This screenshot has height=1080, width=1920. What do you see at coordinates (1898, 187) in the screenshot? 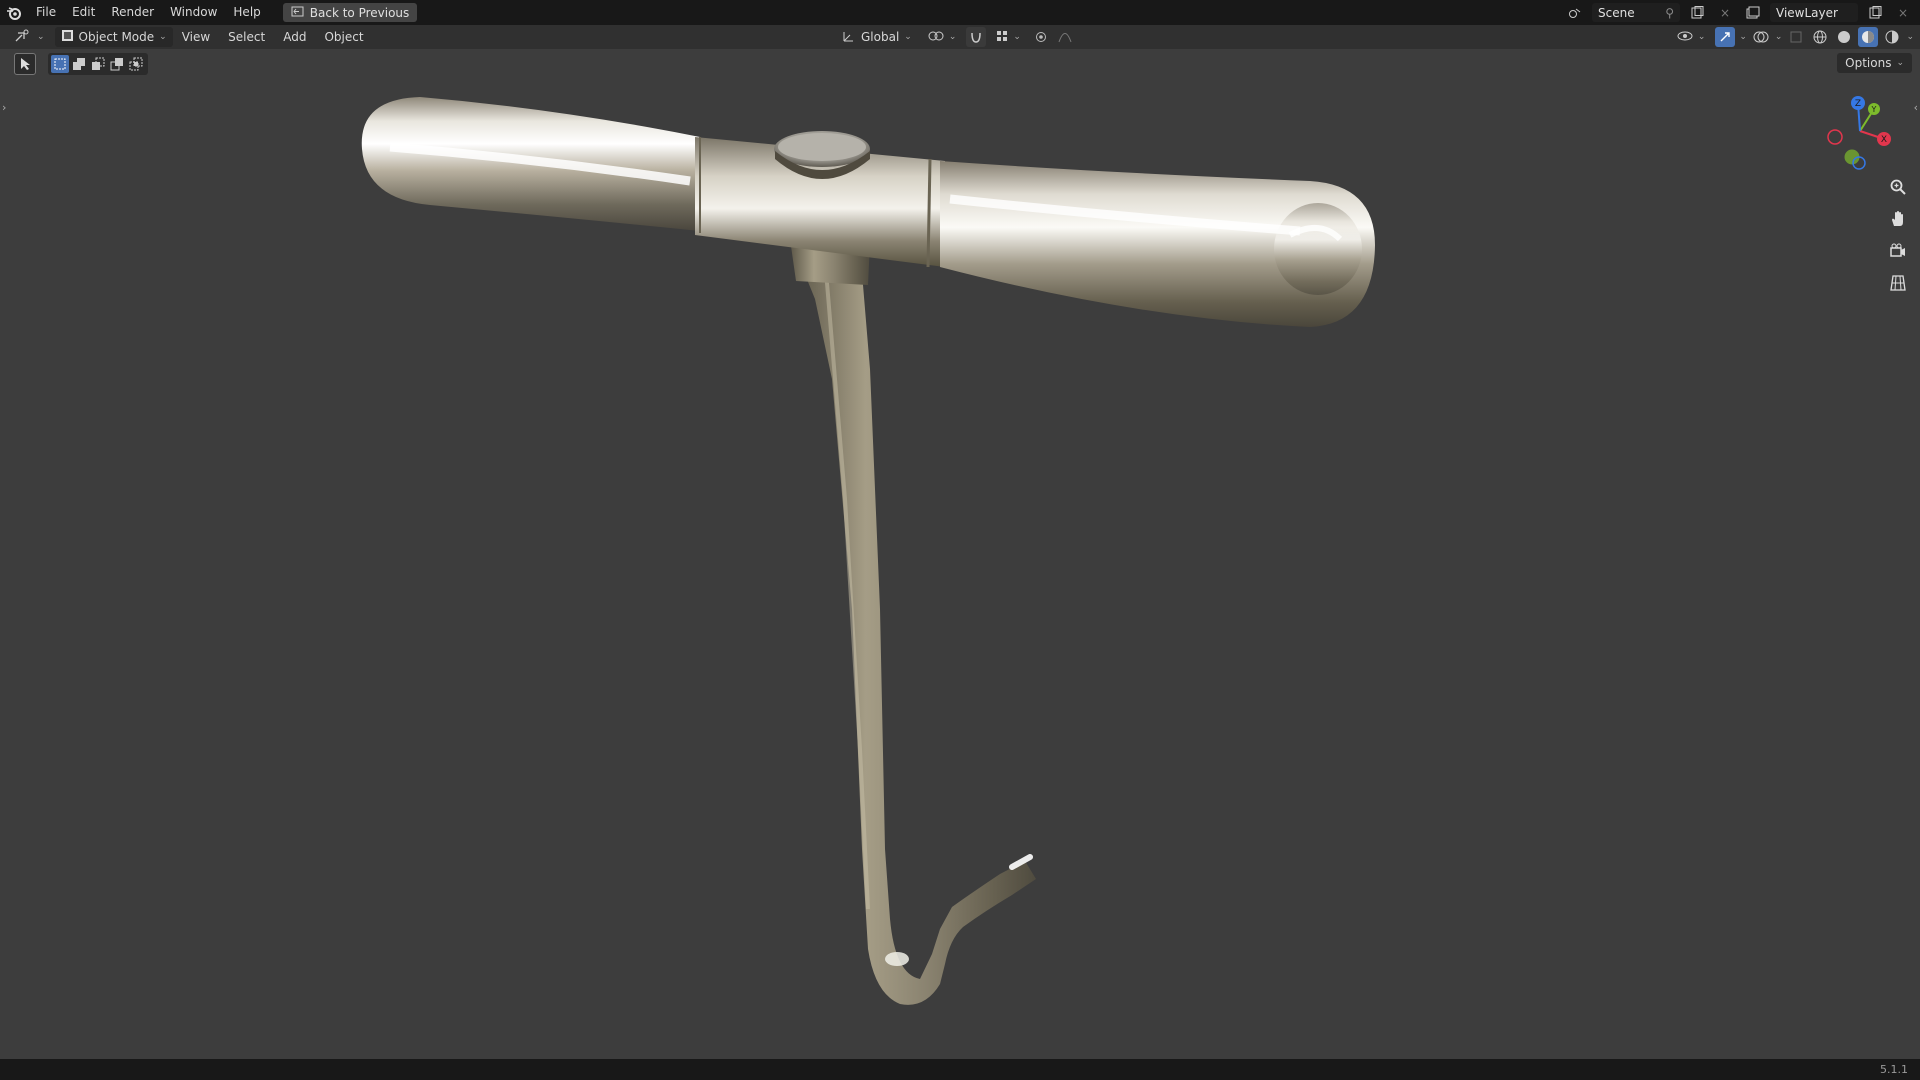
I see `zoom-icon` at bounding box center [1898, 187].